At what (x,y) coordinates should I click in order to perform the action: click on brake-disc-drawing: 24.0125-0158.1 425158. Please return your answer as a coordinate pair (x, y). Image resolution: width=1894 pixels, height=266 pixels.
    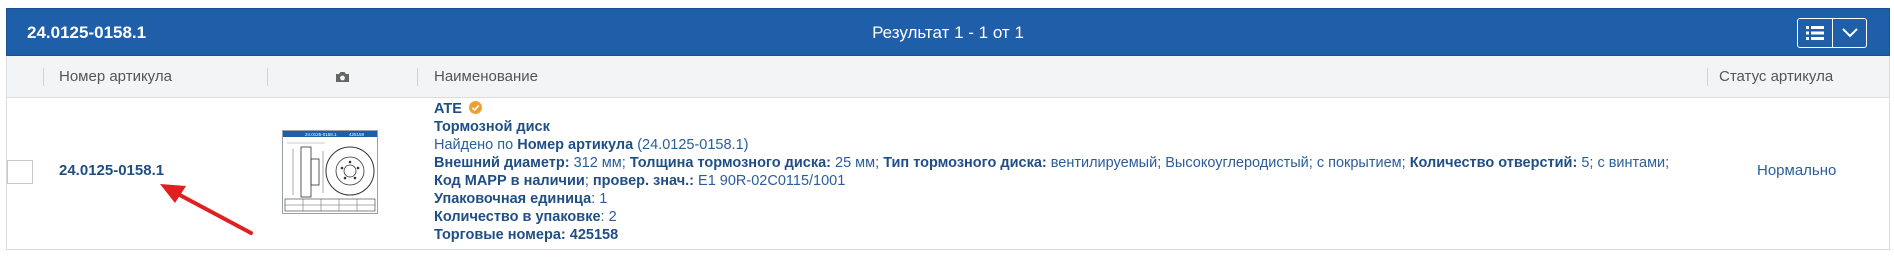
    Looking at the image, I should click on (330, 171).